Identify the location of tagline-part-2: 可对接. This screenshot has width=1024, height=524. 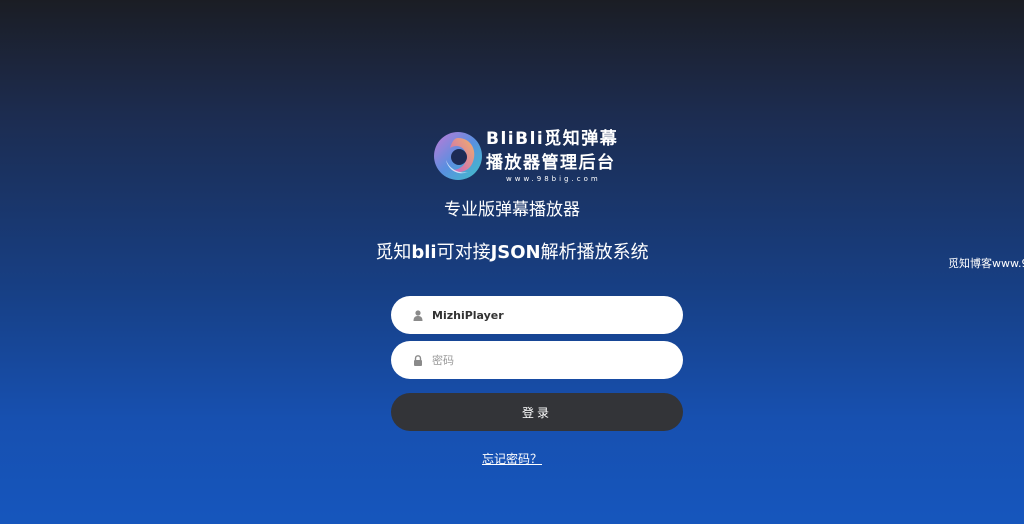
(463, 252).